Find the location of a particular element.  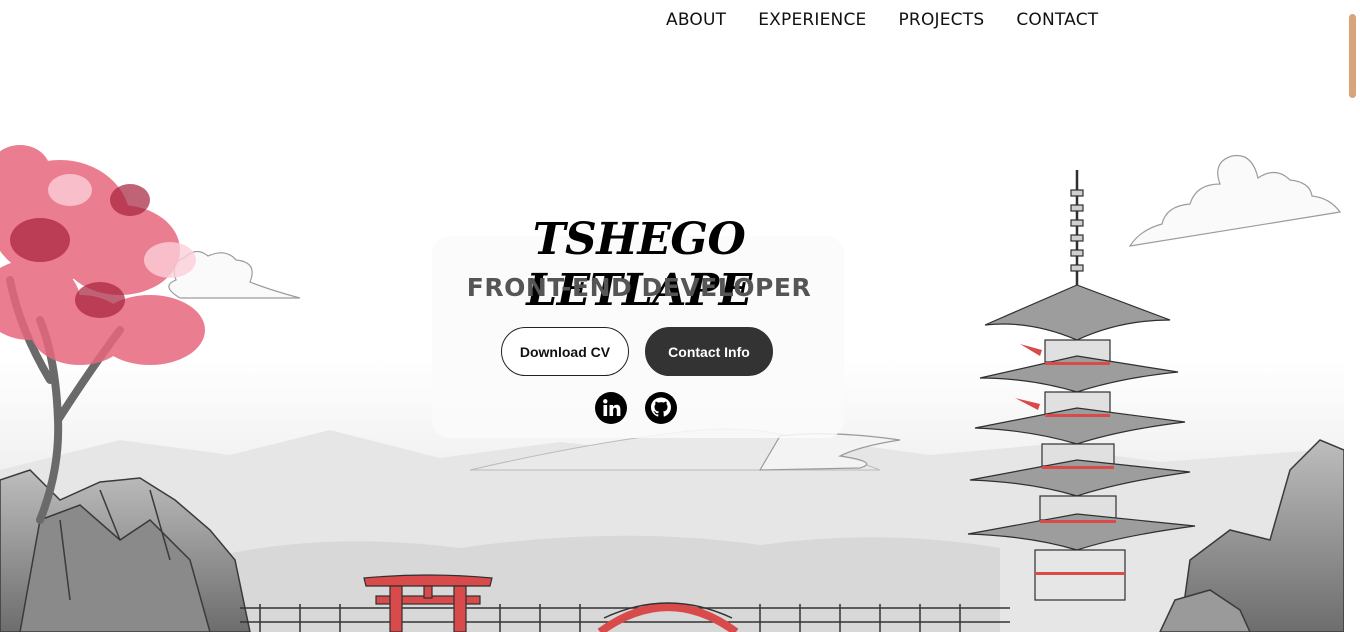

hero-role: FRONT-END DEVELOPER is located at coordinates (639, 287).